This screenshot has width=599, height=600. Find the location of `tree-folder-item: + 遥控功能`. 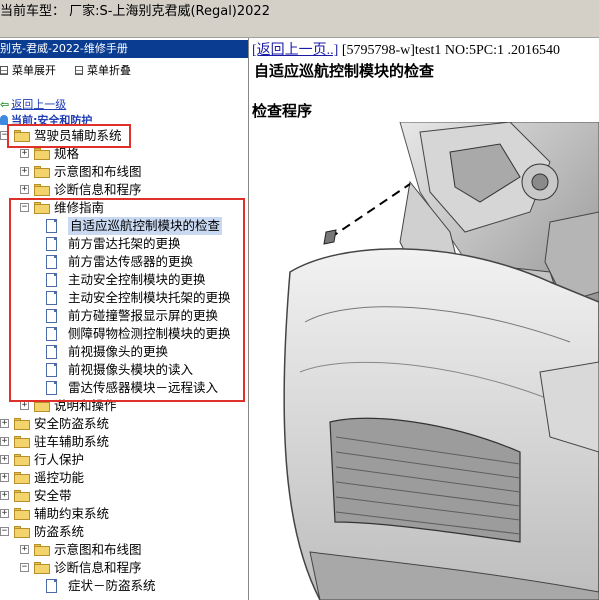

tree-folder-item: + 遥控功能 is located at coordinates (124, 478).